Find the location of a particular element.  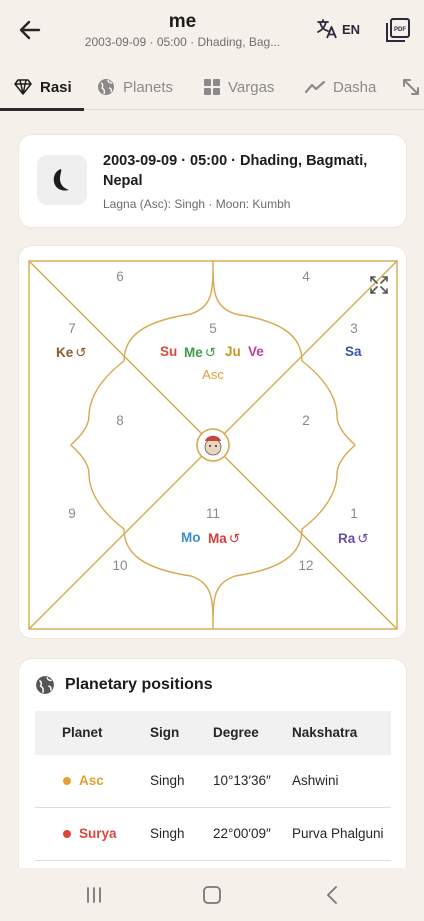

trend-icon is located at coordinates (315, 87).